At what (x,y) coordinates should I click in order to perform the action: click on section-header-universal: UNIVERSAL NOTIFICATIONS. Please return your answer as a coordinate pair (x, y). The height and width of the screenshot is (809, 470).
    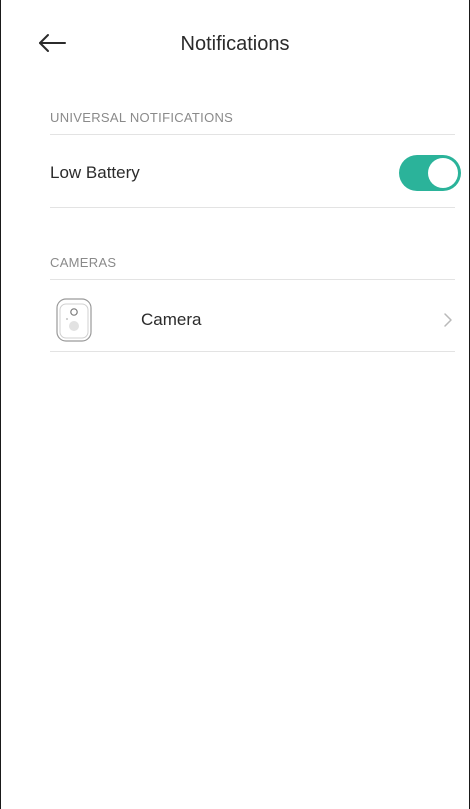
    Looking at the image, I should click on (142, 117).